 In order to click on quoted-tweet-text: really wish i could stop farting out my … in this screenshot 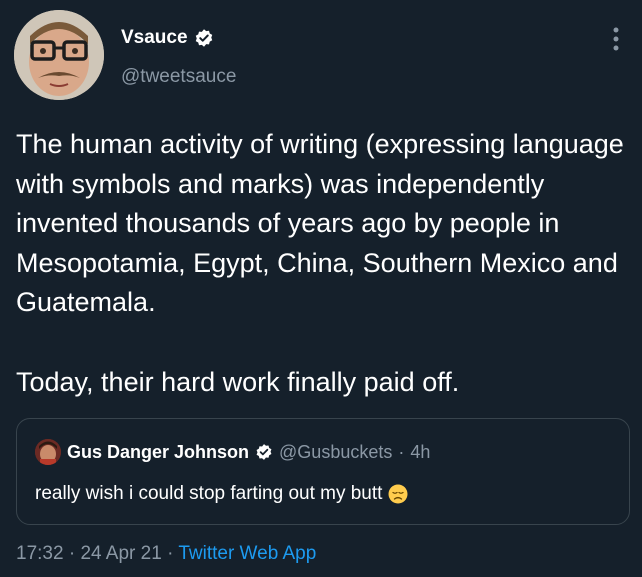, I will do `click(209, 493)`.